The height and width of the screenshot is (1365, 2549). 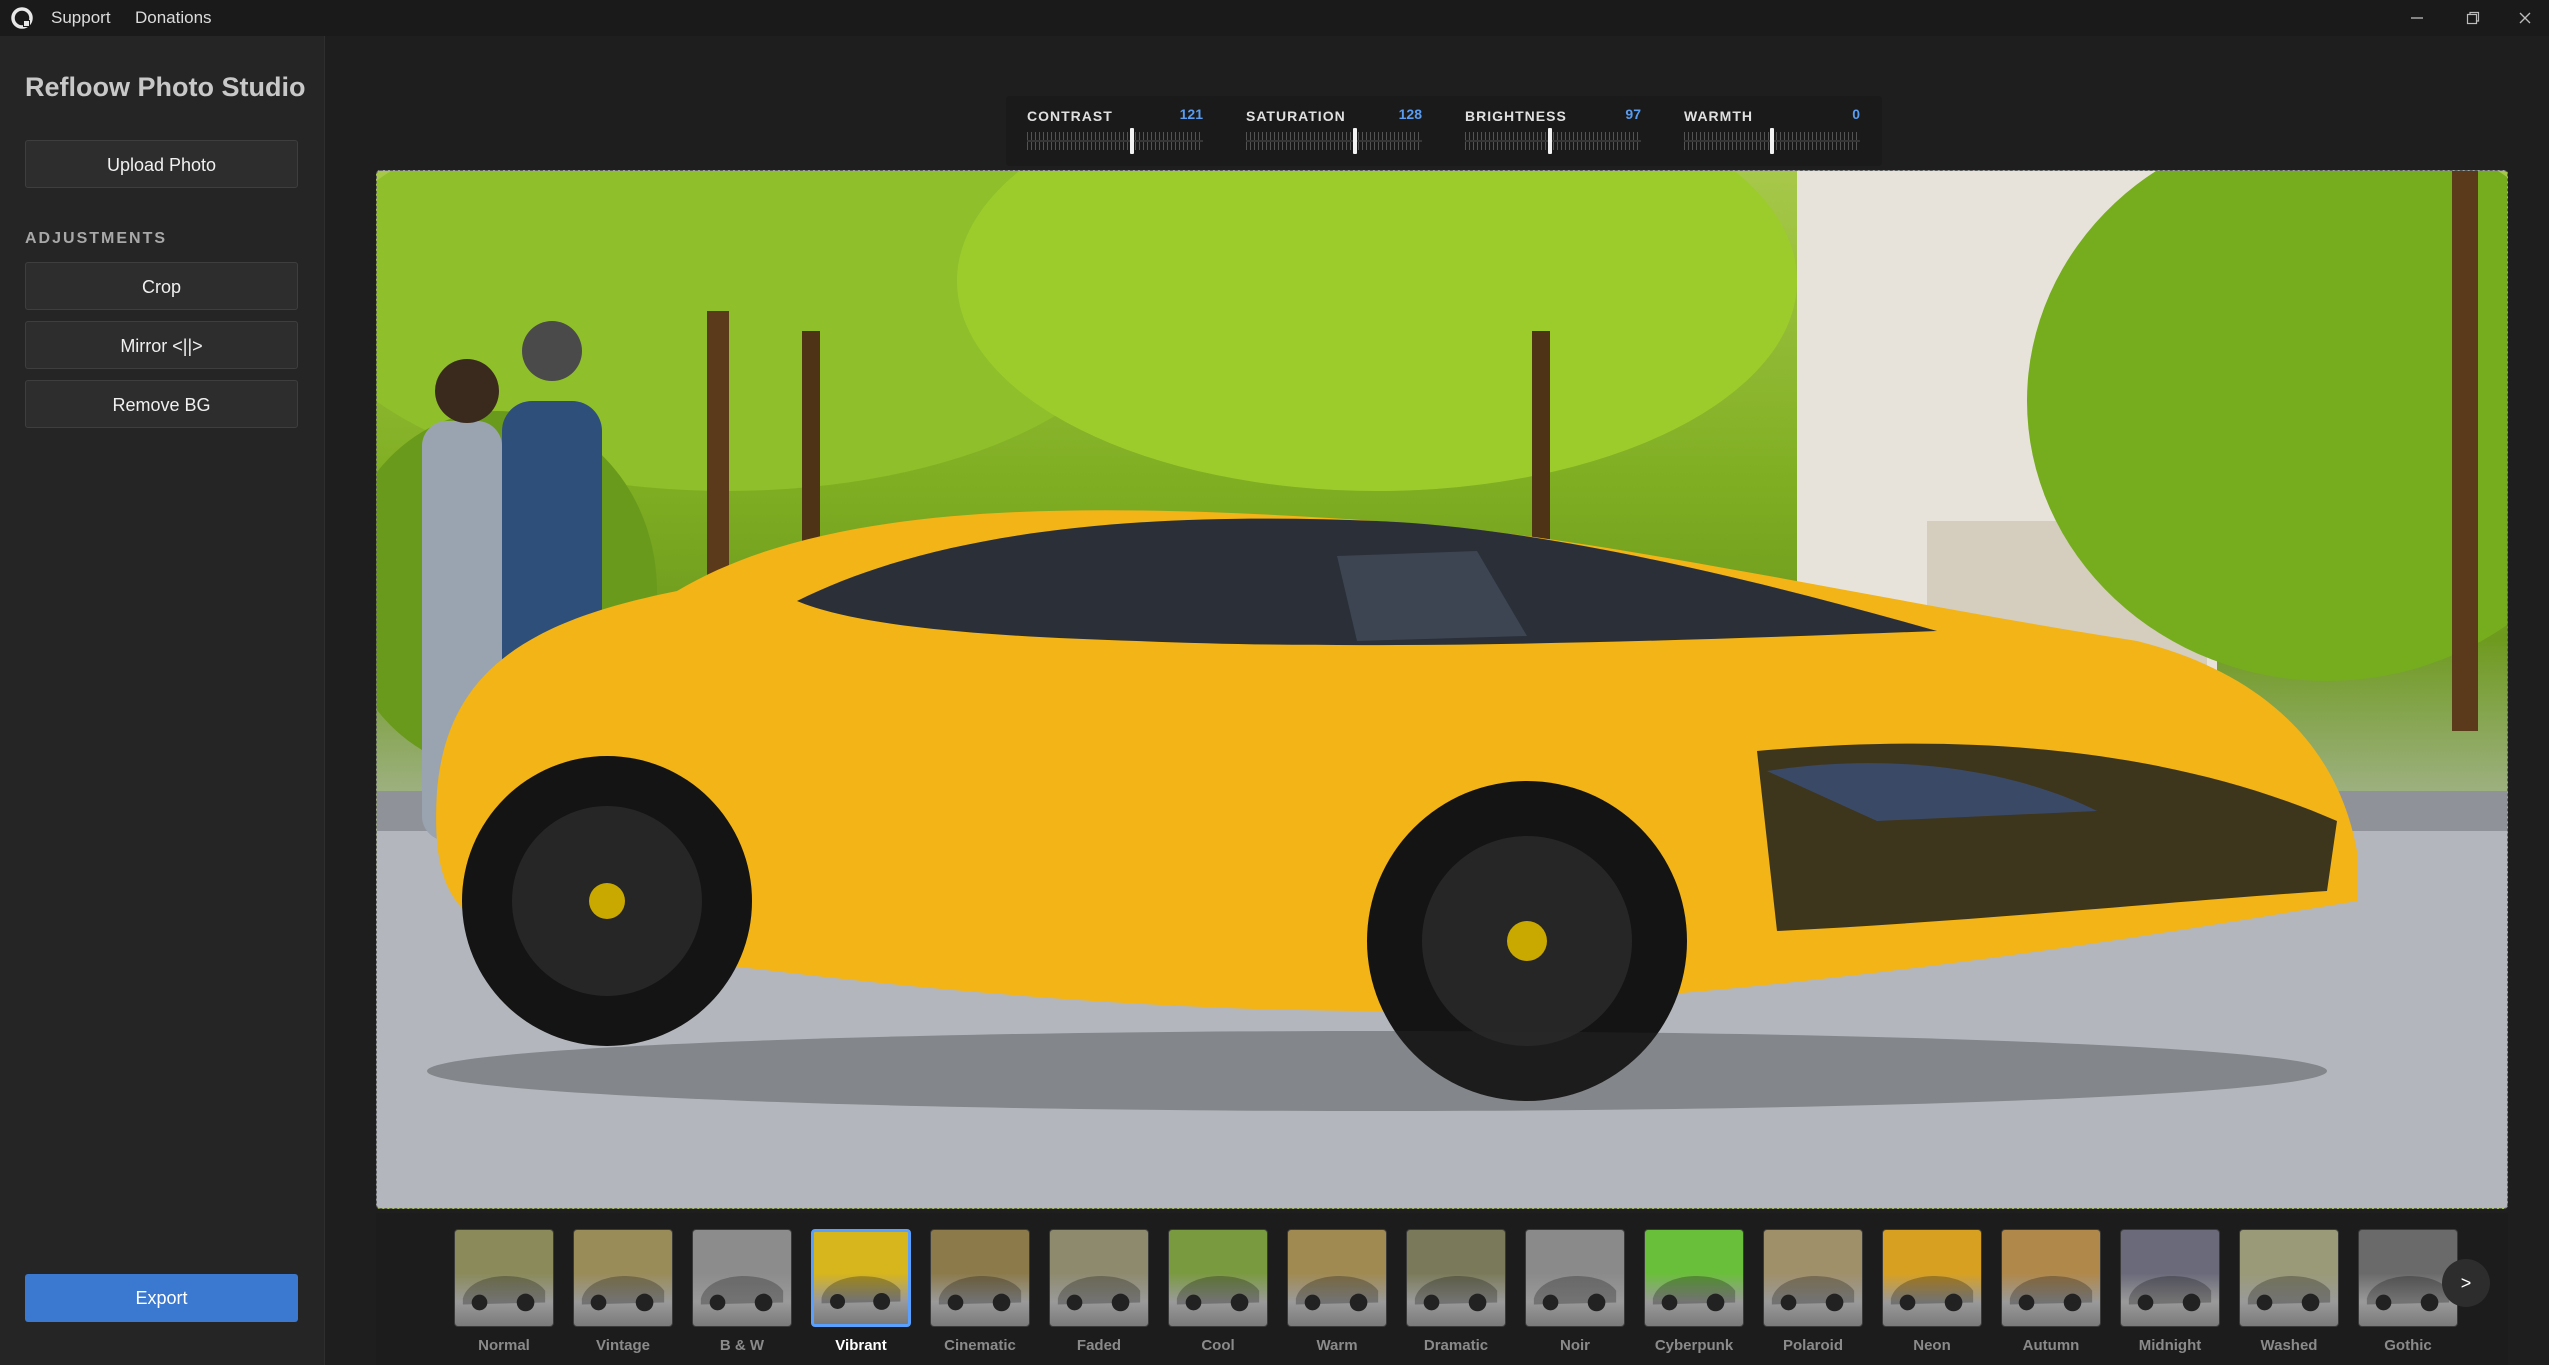 I want to click on filter-normal: Normal, so click(x=504, y=1291).